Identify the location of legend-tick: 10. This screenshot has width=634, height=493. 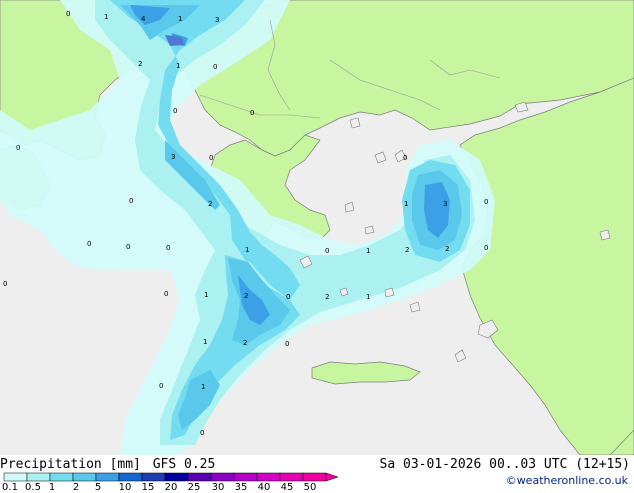
(125, 487).